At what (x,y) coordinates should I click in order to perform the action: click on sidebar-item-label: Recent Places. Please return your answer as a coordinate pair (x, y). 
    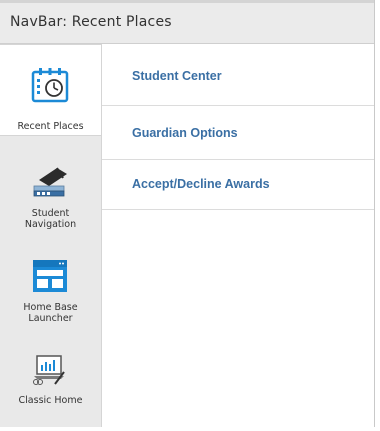
    Looking at the image, I should click on (50, 126).